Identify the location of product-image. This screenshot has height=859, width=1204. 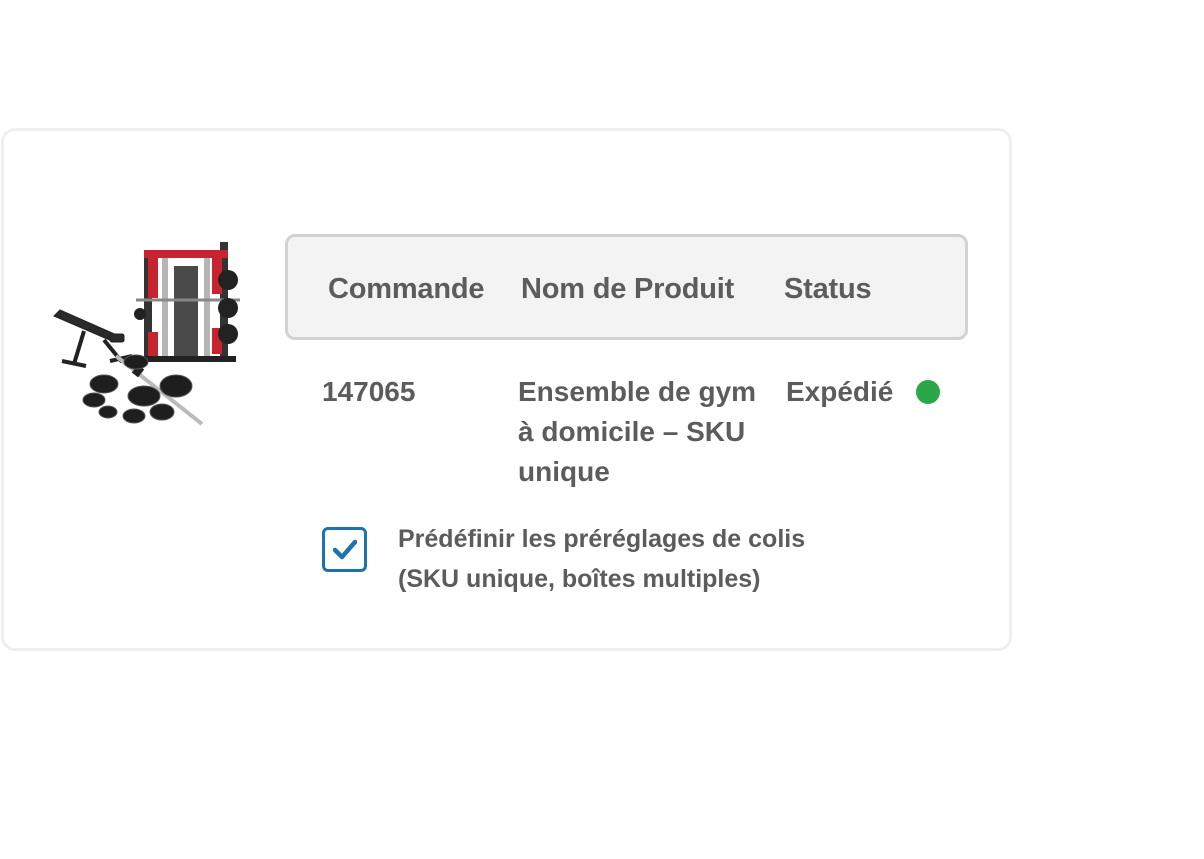
(146, 334).